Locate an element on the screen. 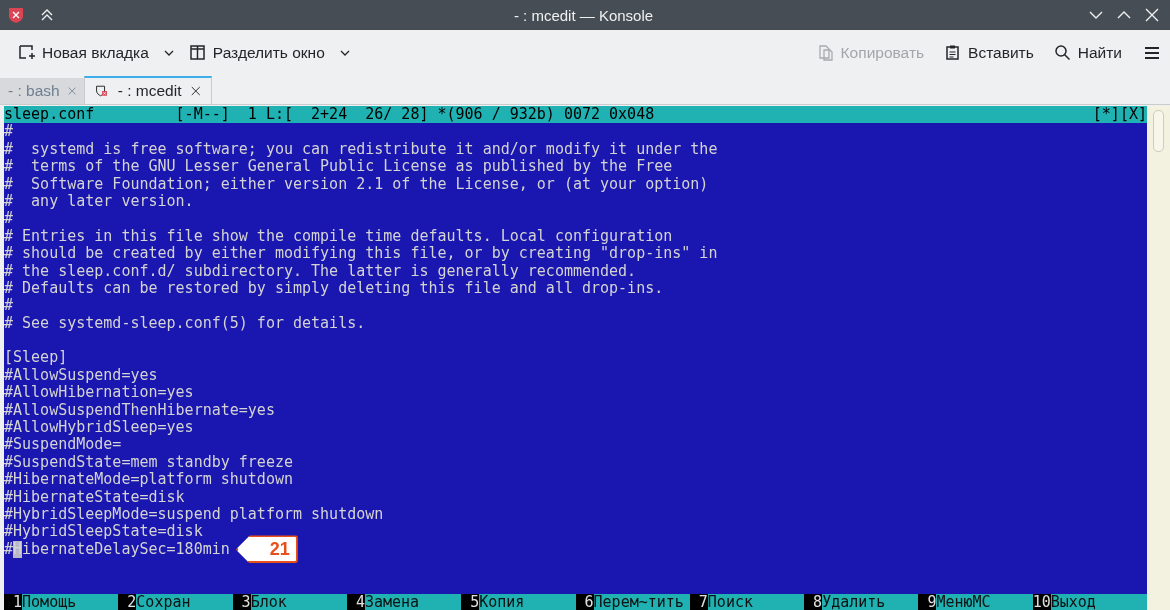  function-key: 10Выход is located at coordinates (1089, 601).